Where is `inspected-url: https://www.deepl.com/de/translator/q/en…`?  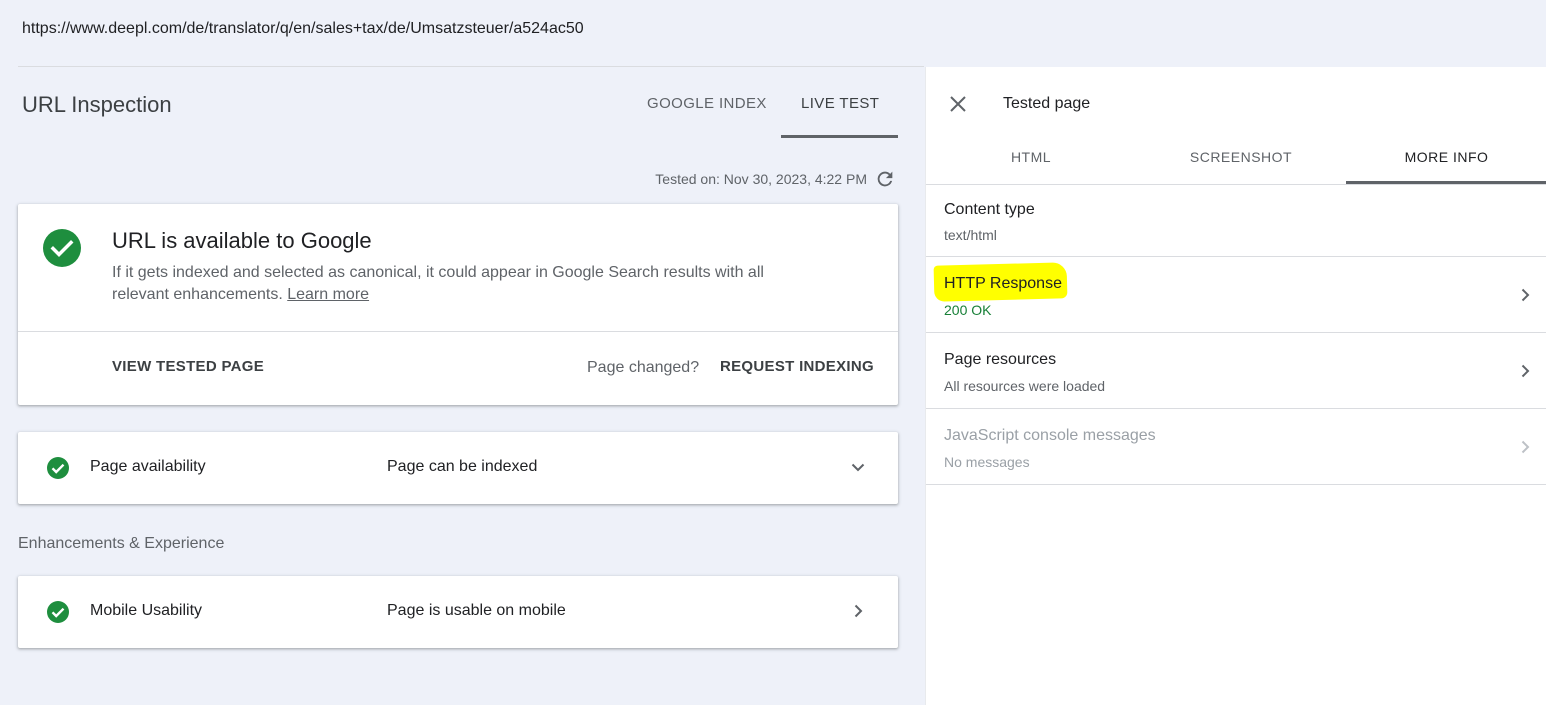 inspected-url: https://www.deepl.com/de/translator/q/en… is located at coordinates (303, 28).